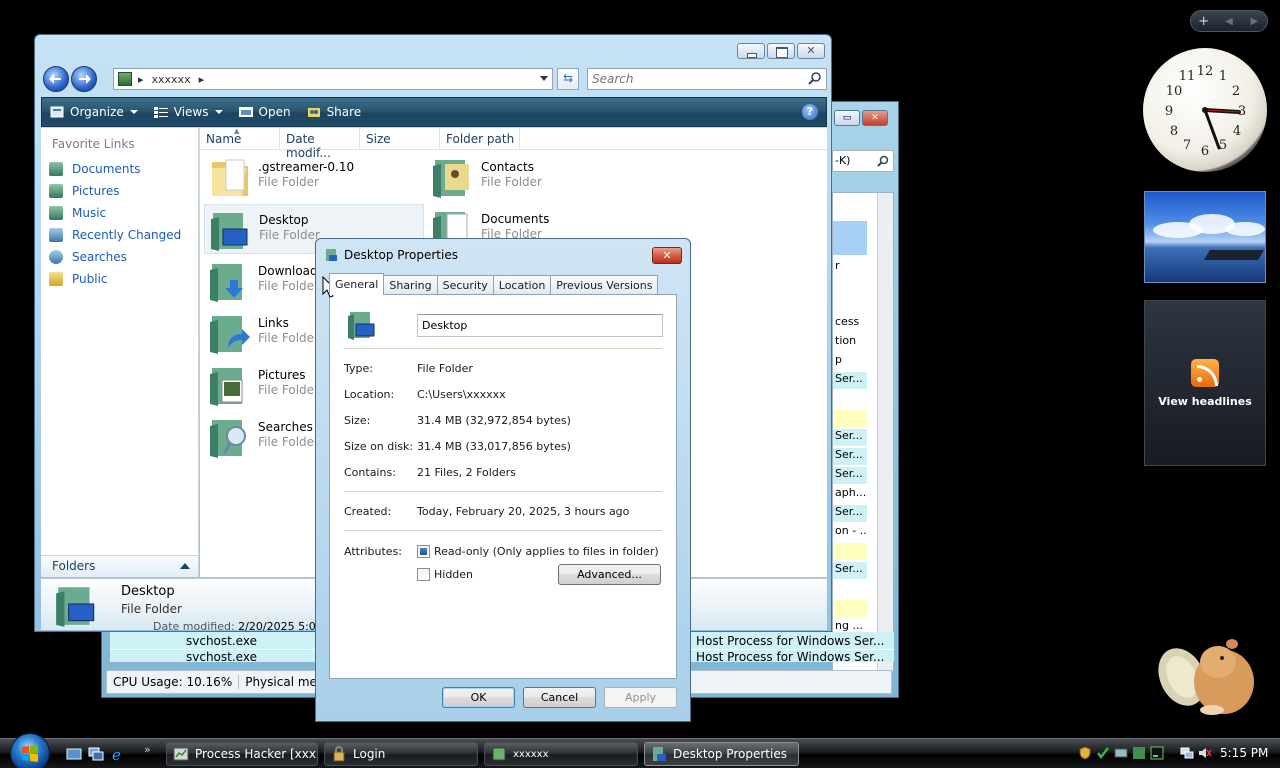 Image resolution: width=1280 pixels, height=768 pixels. I want to click on sidebar-next-button: ▶, so click(1254, 21).